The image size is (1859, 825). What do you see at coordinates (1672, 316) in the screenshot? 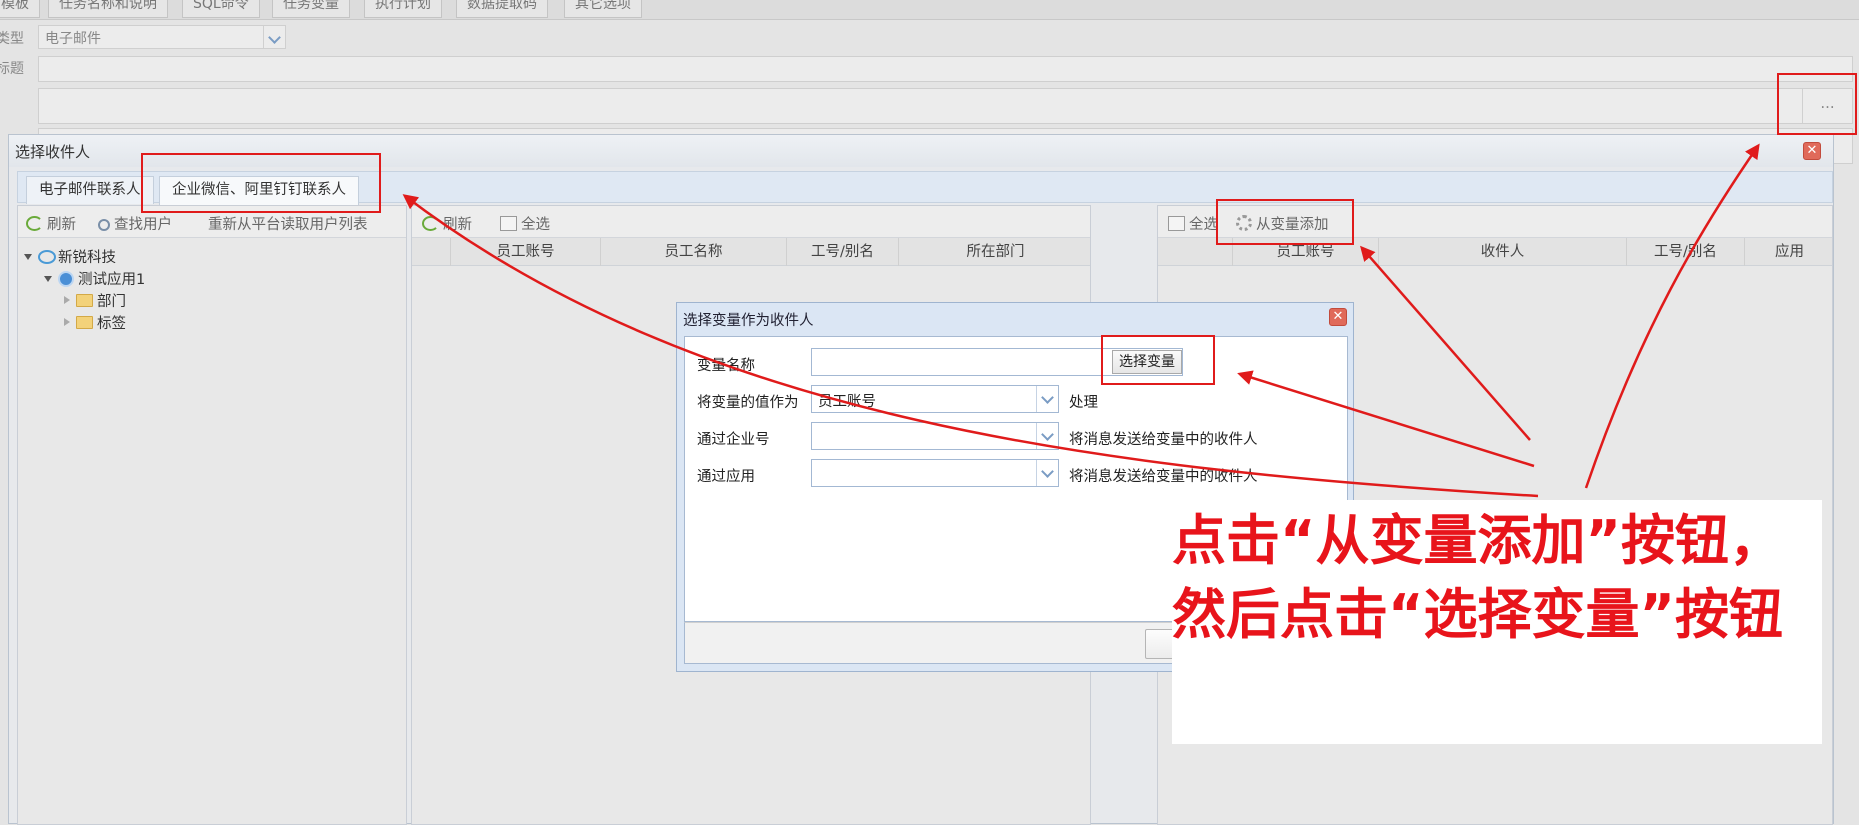
I see `arrow-to-recipients-button` at bounding box center [1672, 316].